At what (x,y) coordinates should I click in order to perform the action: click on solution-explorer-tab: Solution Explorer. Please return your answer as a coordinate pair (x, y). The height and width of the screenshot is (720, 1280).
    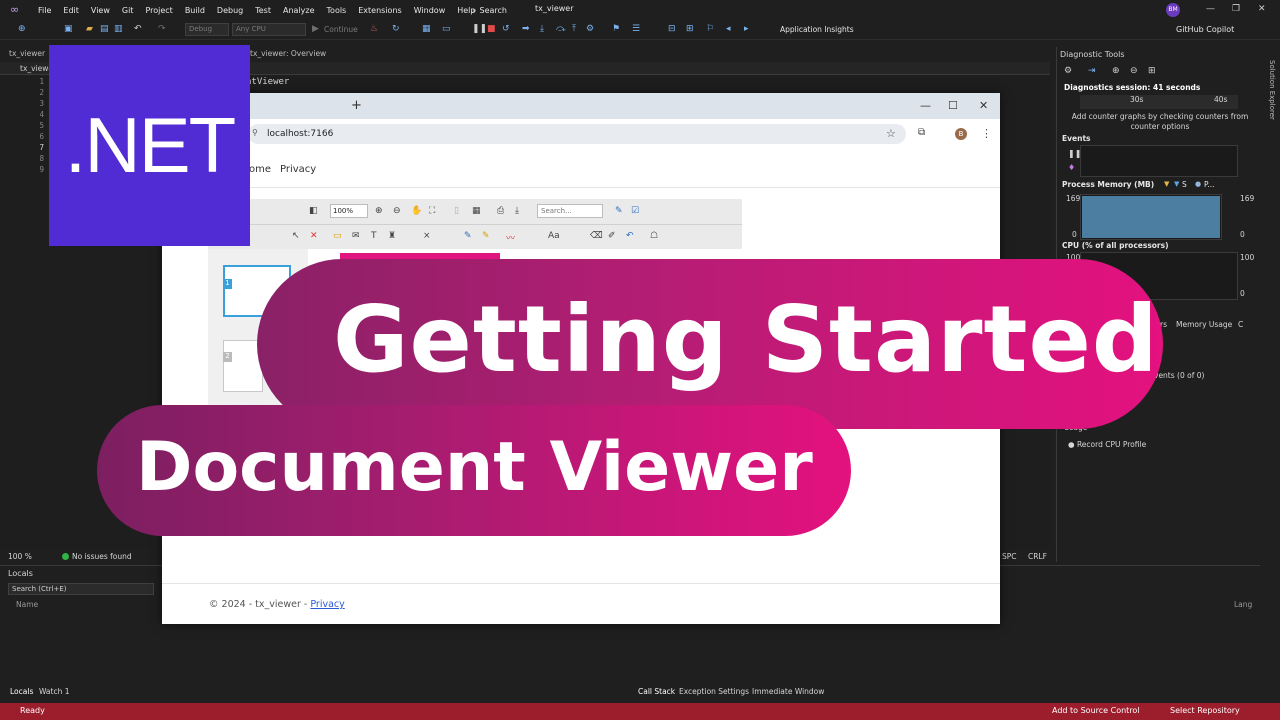
    Looking at the image, I should click on (1271, 90).